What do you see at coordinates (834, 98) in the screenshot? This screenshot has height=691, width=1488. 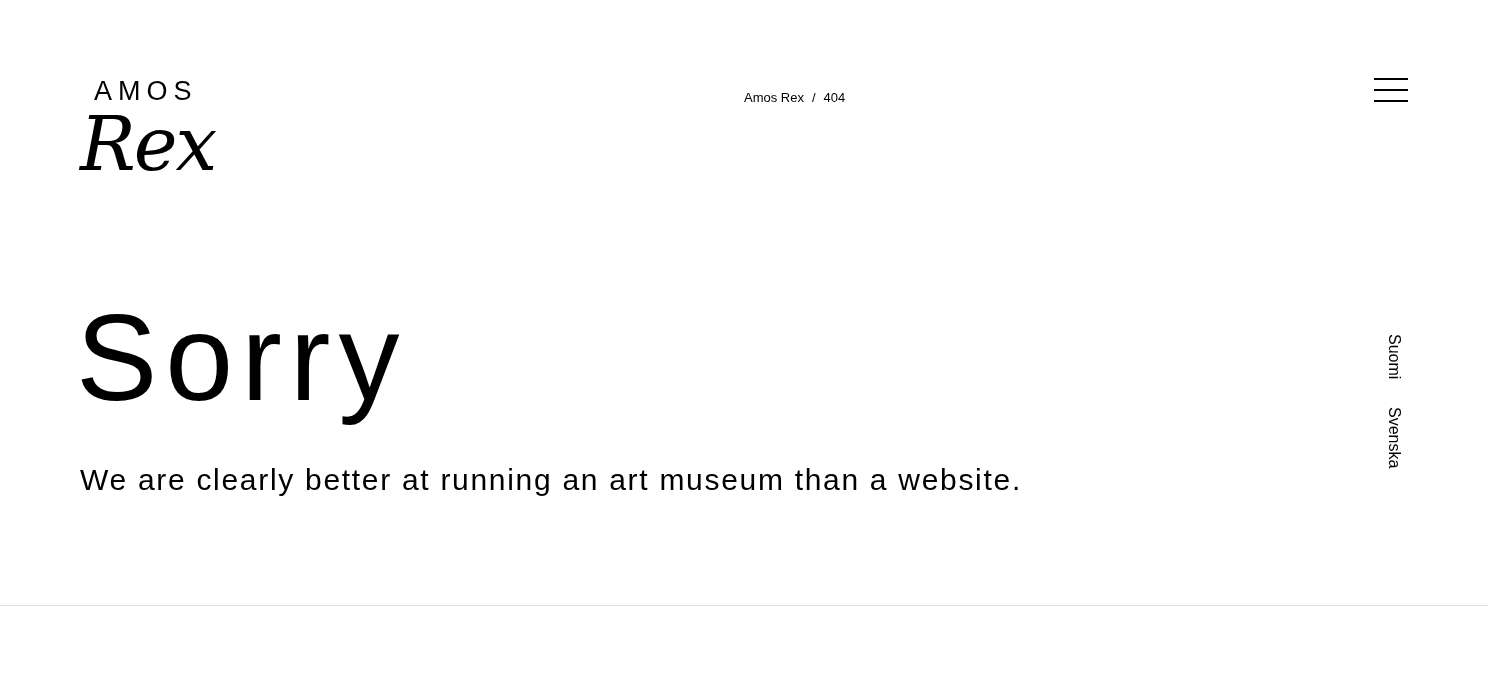 I see `breadcrumb-current: 404` at bounding box center [834, 98].